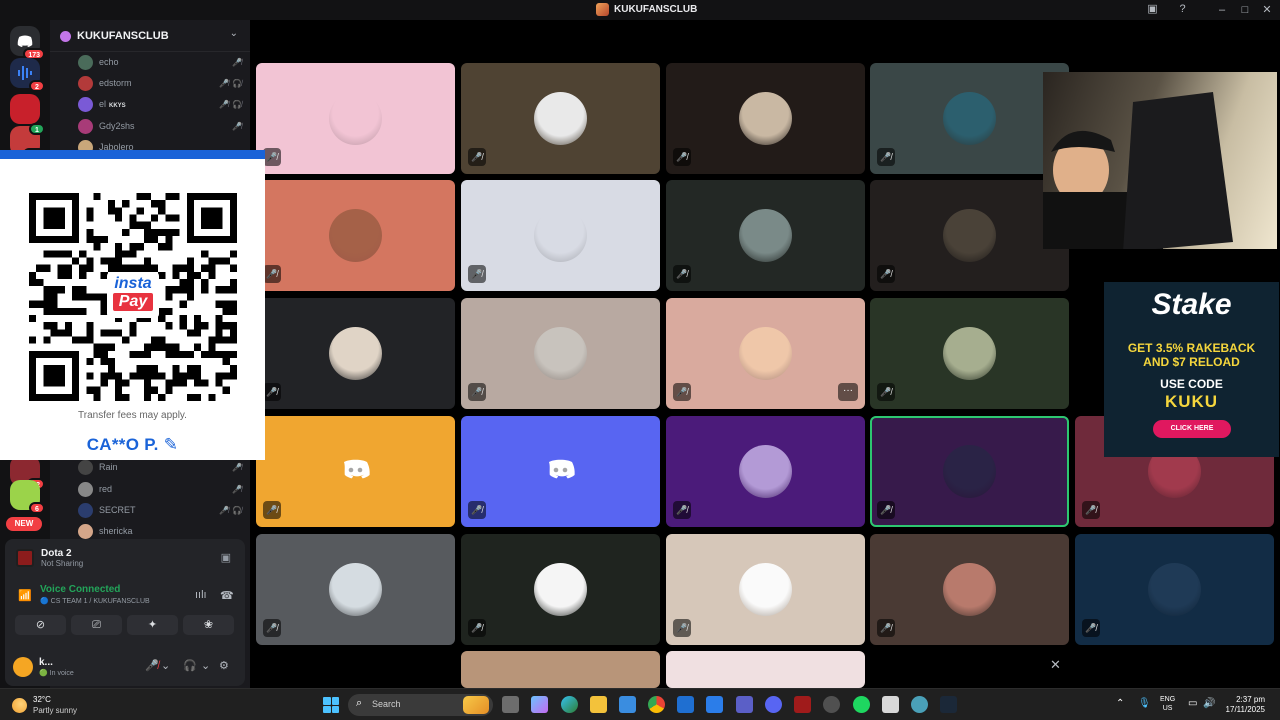 This screenshot has width=1280, height=720. What do you see at coordinates (152, 665) in the screenshot?
I see `mic-muted-icon: 🎤̸` at bounding box center [152, 665].